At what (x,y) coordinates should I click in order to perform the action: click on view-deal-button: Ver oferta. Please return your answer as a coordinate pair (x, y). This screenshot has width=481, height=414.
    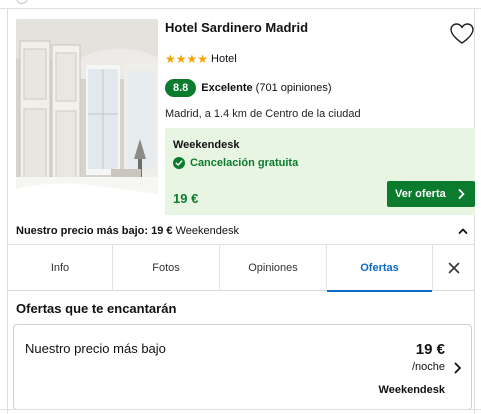
    Looking at the image, I should click on (431, 194).